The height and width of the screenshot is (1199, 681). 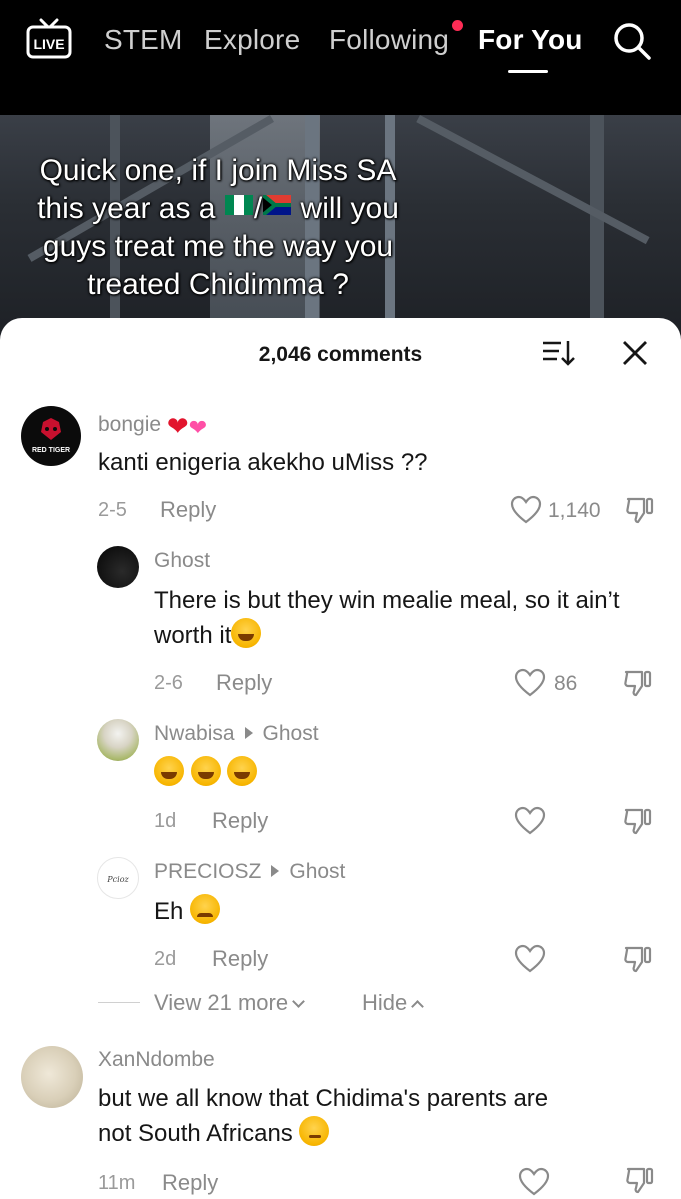 What do you see at coordinates (182, 561) in the screenshot?
I see `comment-username: Ghost` at bounding box center [182, 561].